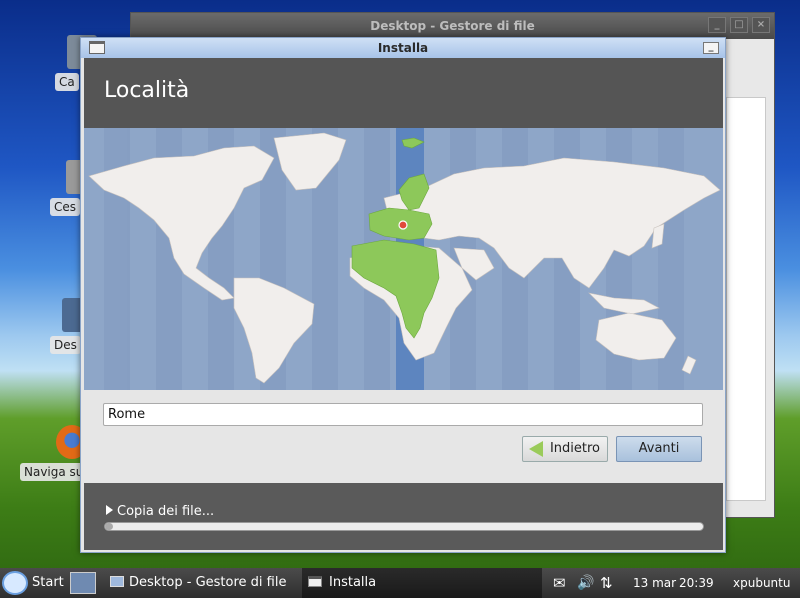  What do you see at coordinates (97, 47) in the screenshot?
I see `window-icon` at bounding box center [97, 47].